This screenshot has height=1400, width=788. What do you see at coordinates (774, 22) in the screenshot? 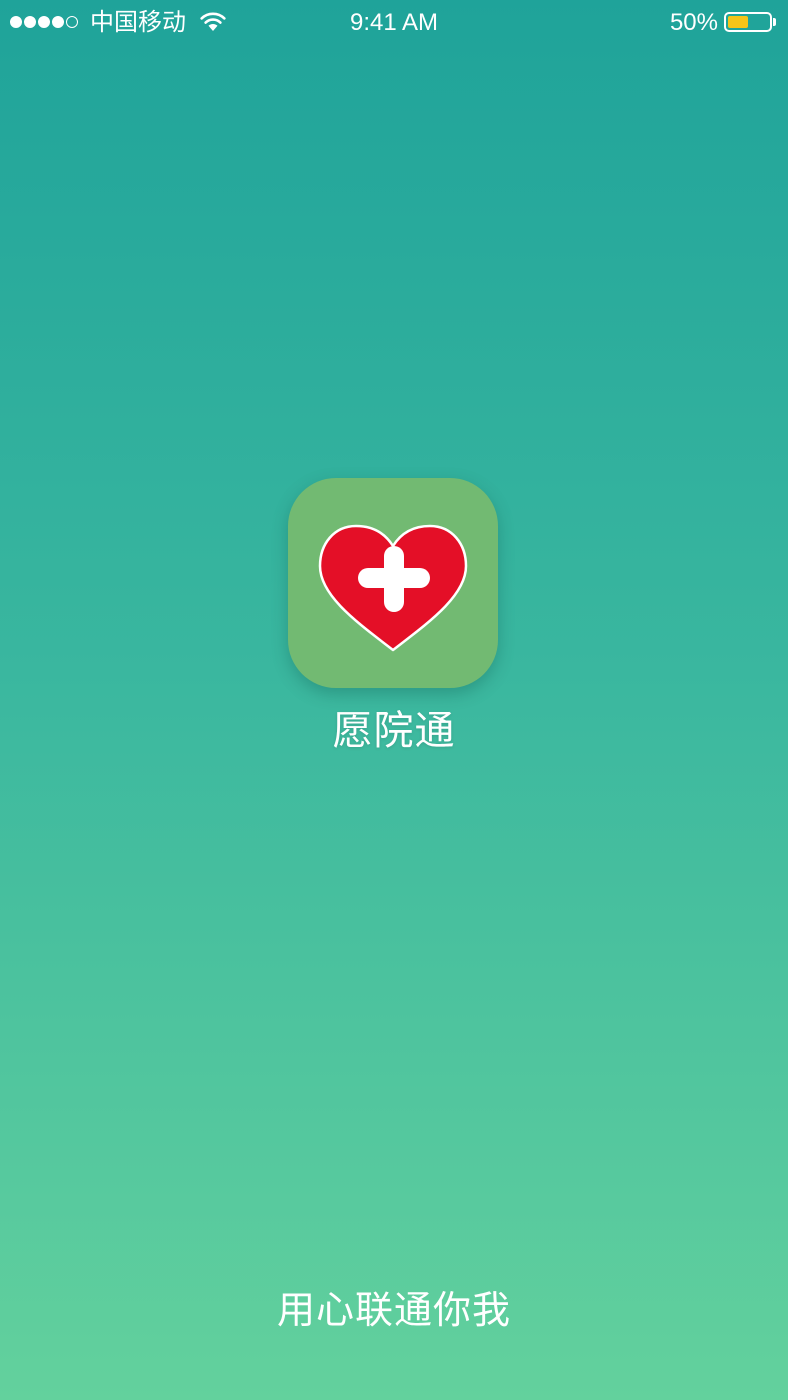
I see `battery-terminal` at bounding box center [774, 22].